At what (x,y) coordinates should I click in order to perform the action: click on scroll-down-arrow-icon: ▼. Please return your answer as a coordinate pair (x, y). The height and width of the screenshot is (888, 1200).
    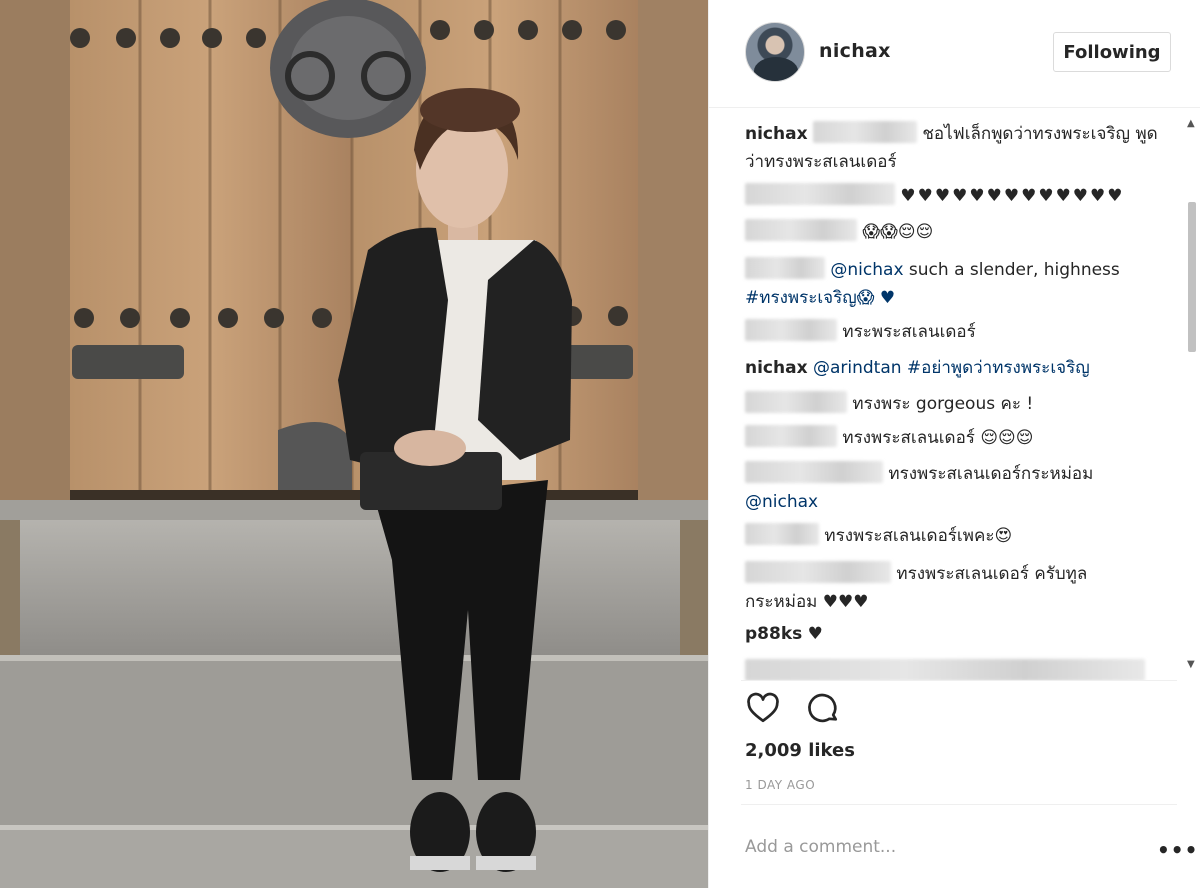
    Looking at the image, I should click on (1191, 664).